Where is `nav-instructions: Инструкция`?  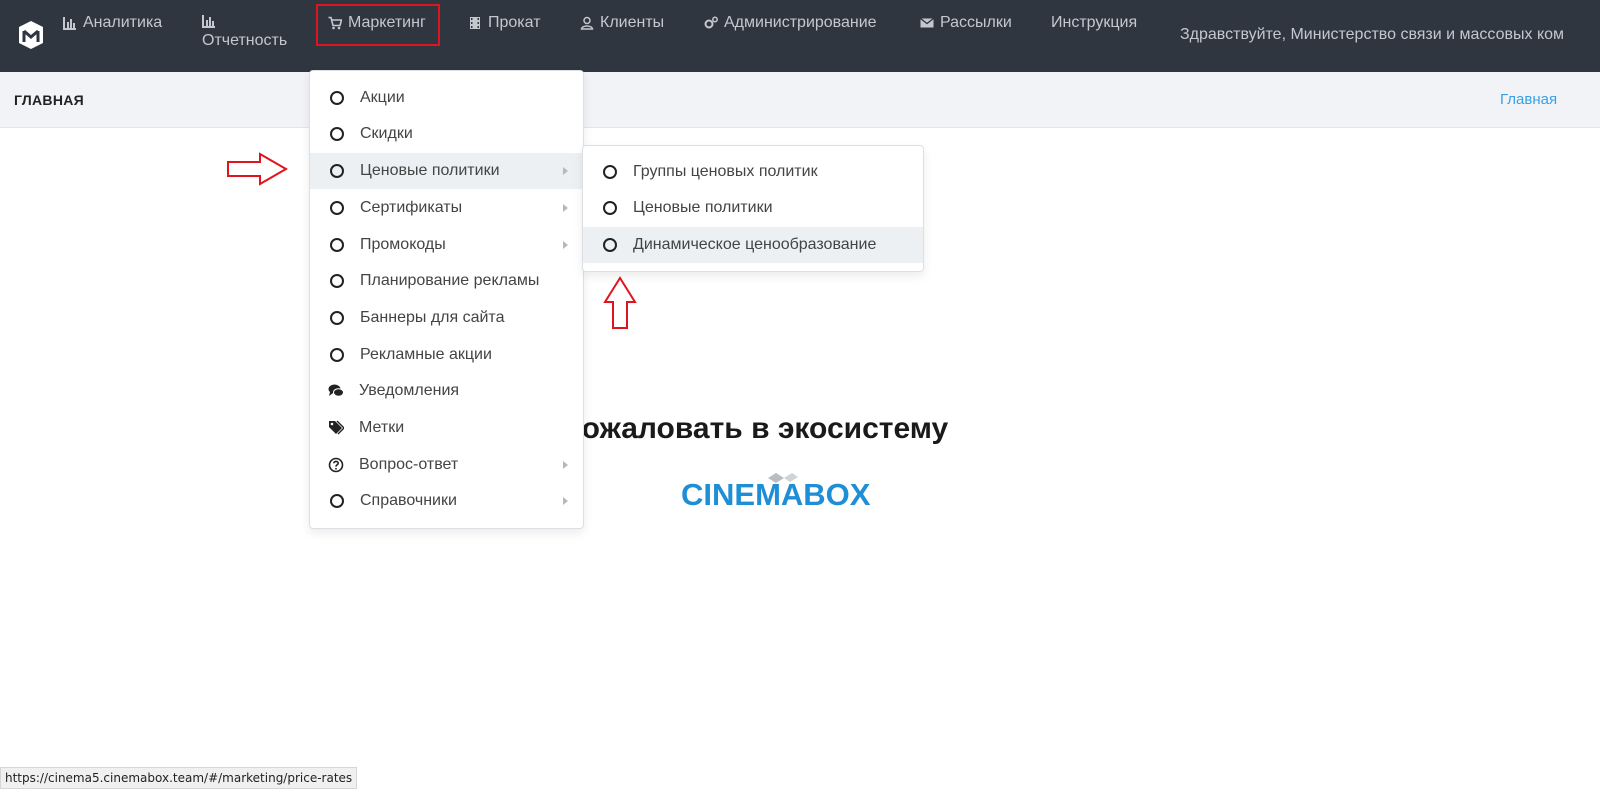
nav-instructions: Инструкция is located at coordinates (1094, 23).